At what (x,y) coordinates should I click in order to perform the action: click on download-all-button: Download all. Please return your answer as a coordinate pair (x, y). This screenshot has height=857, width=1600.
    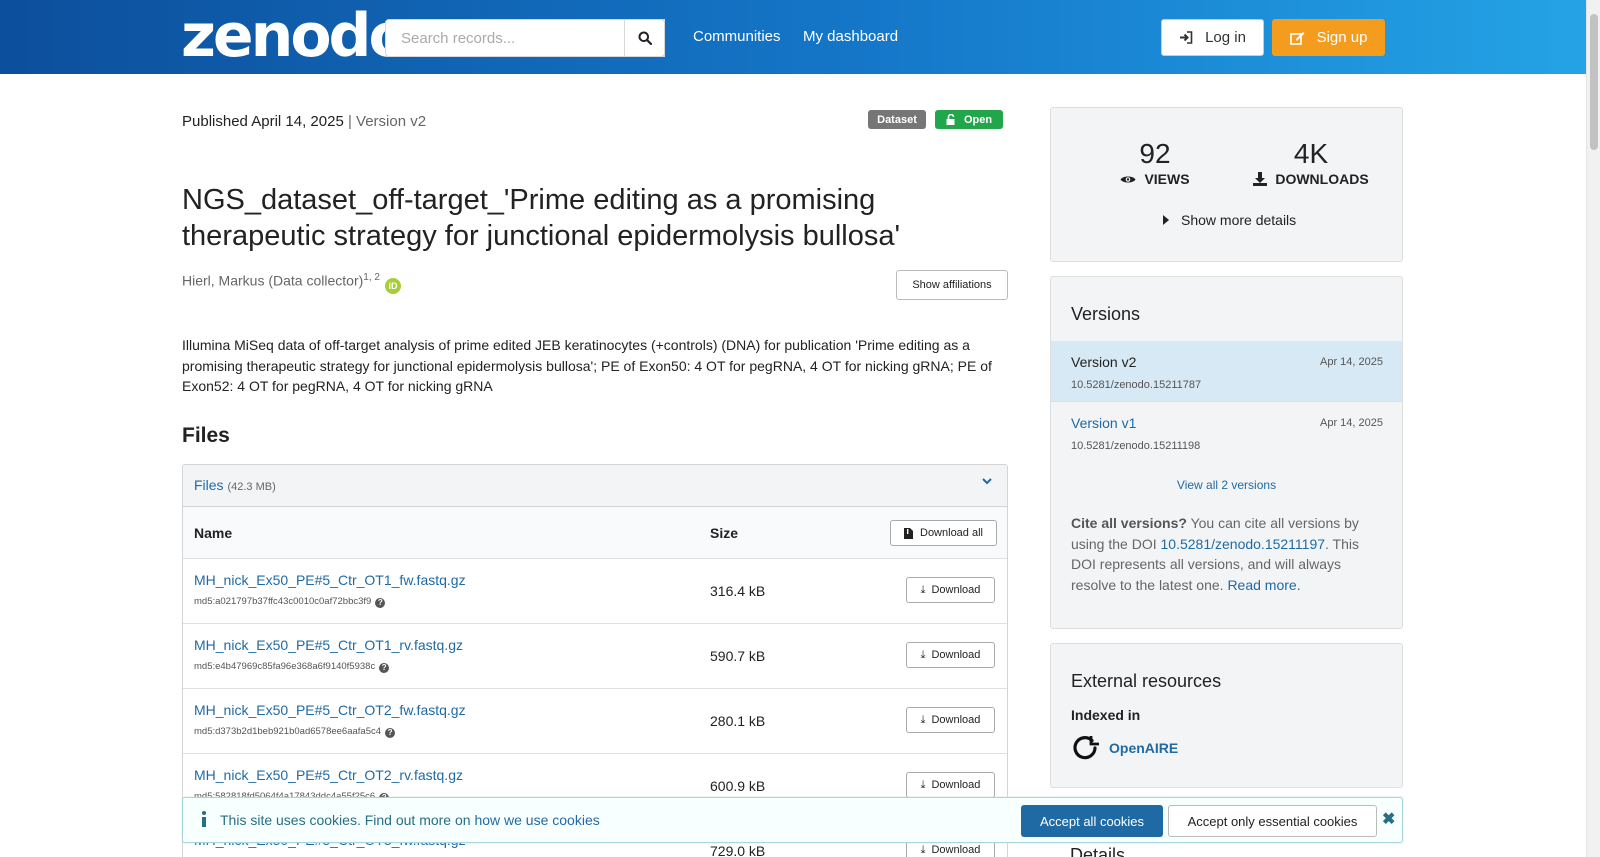
    Looking at the image, I should click on (943, 533).